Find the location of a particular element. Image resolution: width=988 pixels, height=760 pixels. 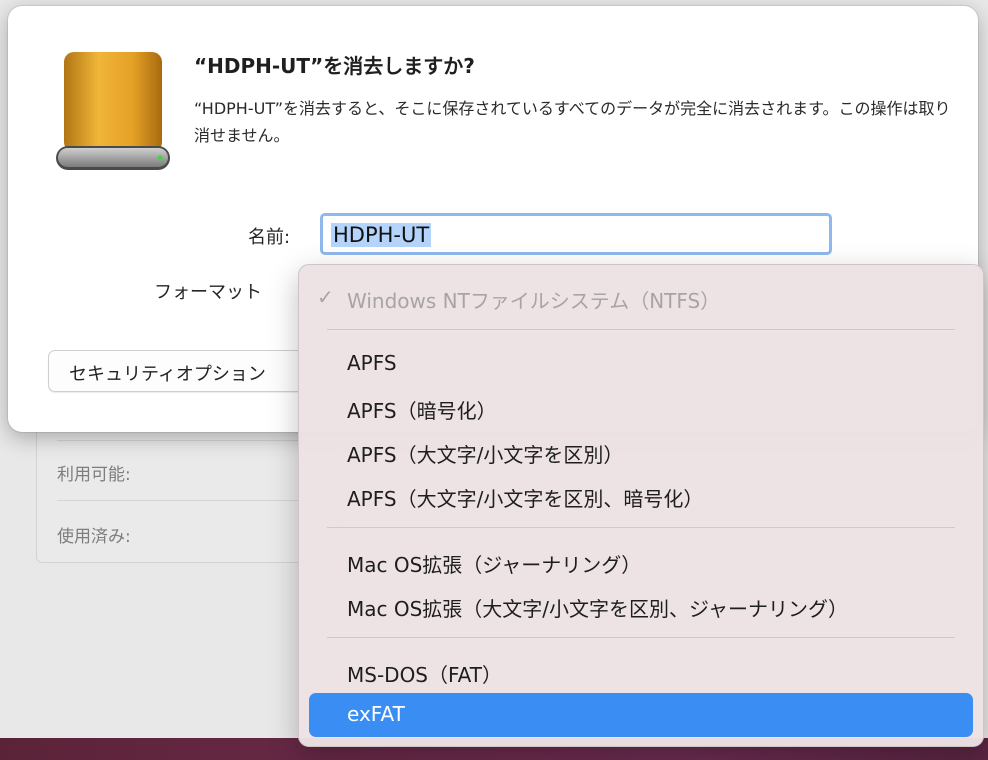

available-label: 利用可能: is located at coordinates (94, 475).